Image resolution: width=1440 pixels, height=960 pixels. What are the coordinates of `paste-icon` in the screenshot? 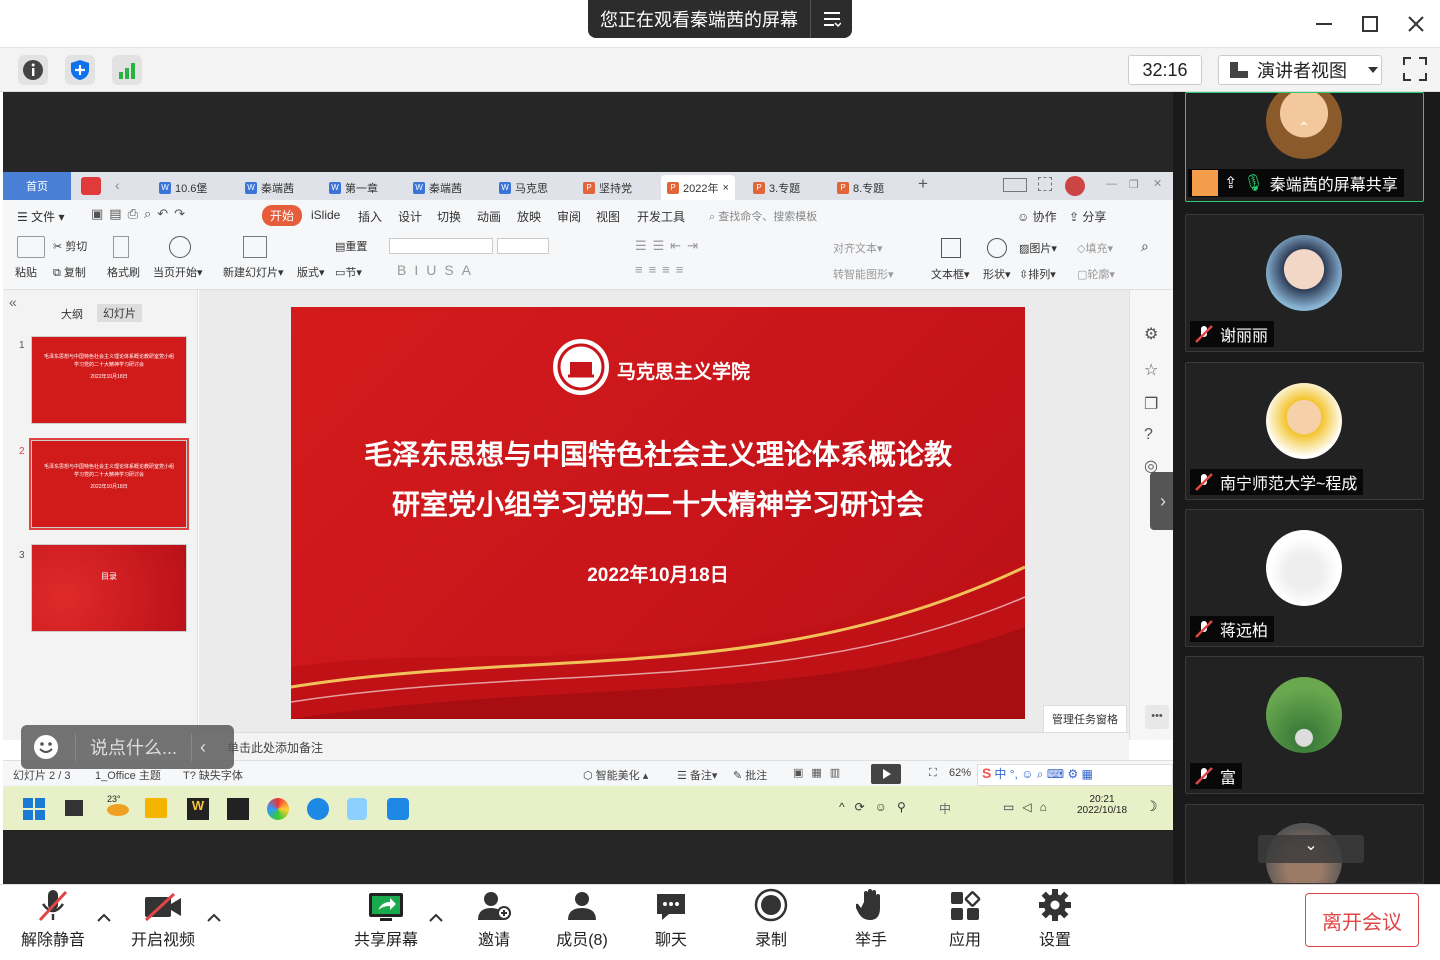 It's located at (31, 247).